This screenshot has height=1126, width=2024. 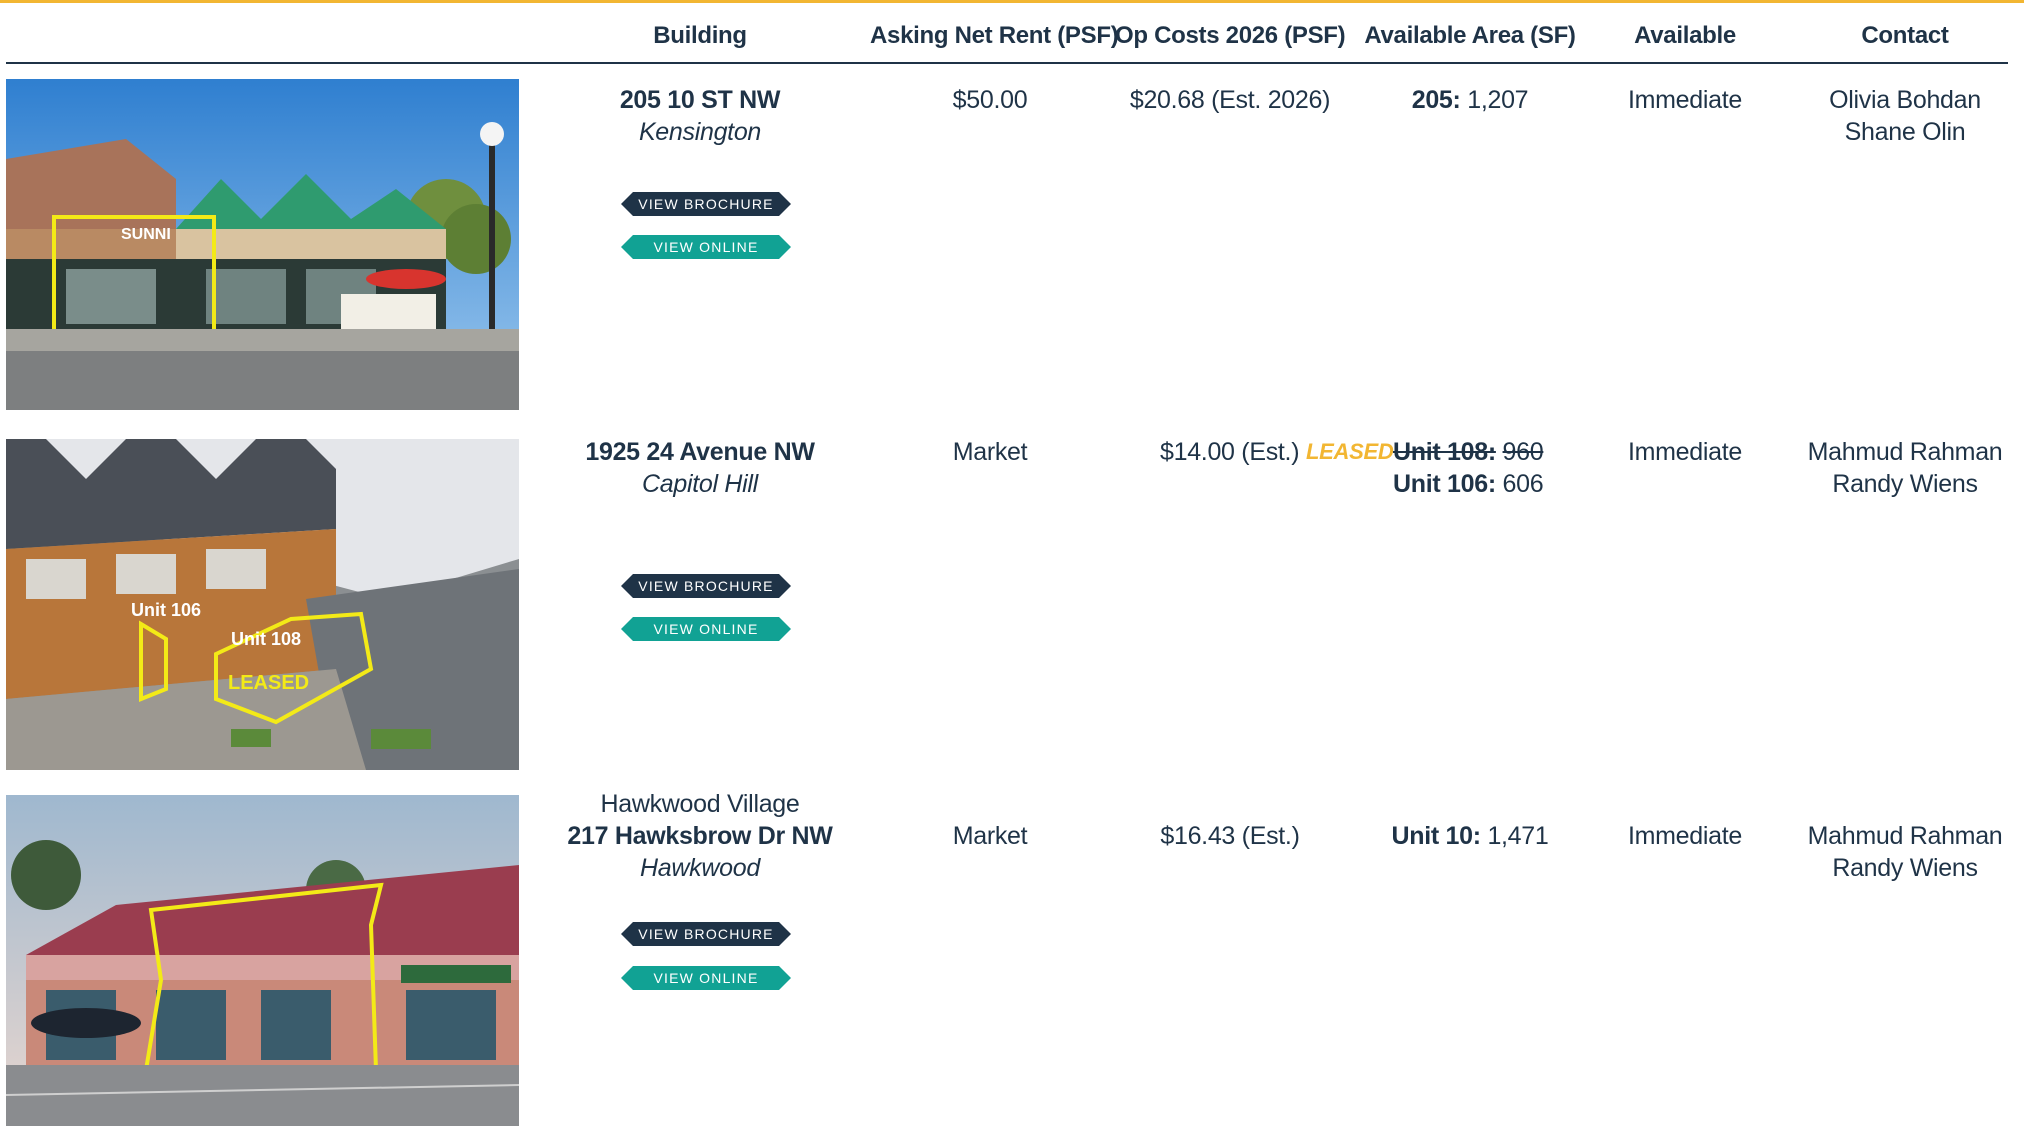 I want to click on header-asking-rent: Asking Net Rent (PSF), so click(x=994, y=35).